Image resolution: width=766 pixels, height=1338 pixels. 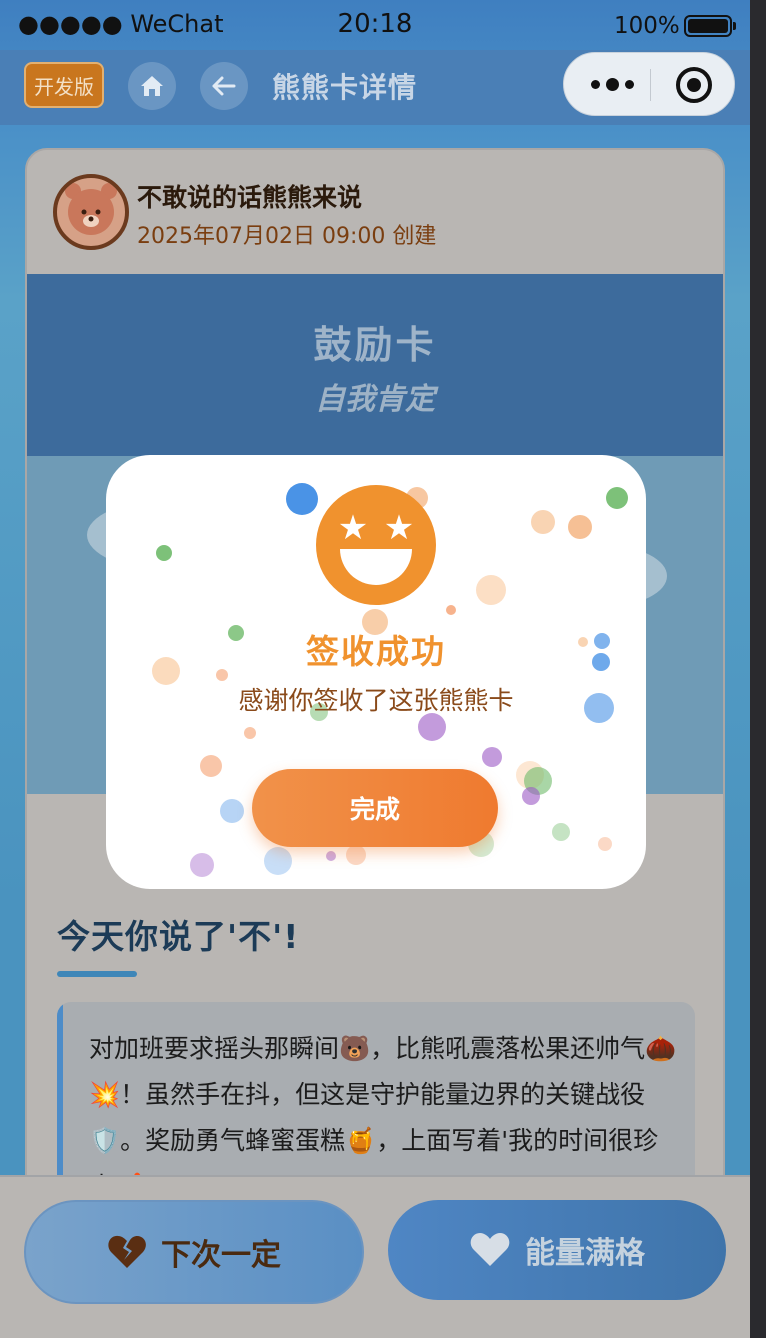 I want to click on heart-icon, so click(x=490, y=1249).